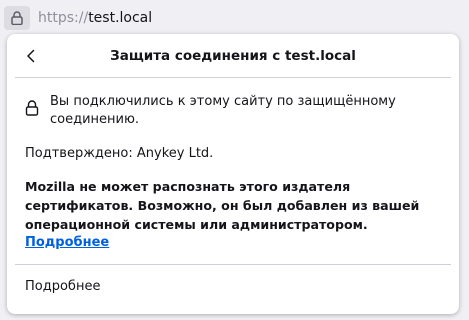 Image resolution: width=469 pixels, height=320 pixels. I want to click on url-text: https://test.local, so click(95, 18).